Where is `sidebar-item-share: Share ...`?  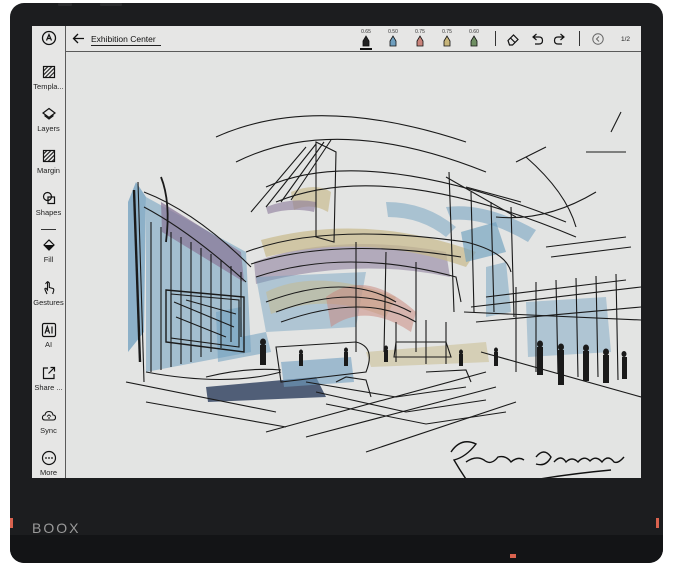
sidebar-item-share: Share ... is located at coordinates (48, 378).